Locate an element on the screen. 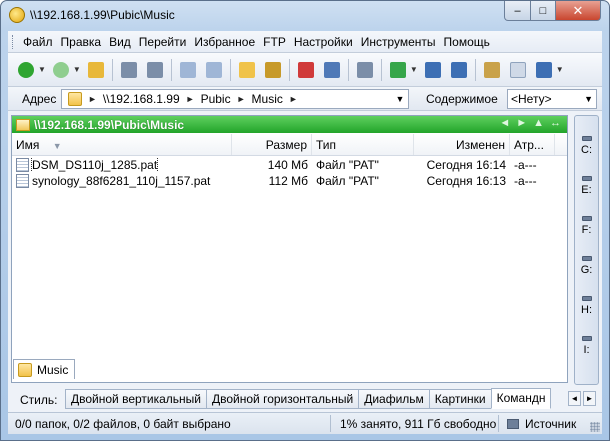 Image resolution: width=610 pixels, height=441 pixels. forward-button is located at coordinates (61, 70).